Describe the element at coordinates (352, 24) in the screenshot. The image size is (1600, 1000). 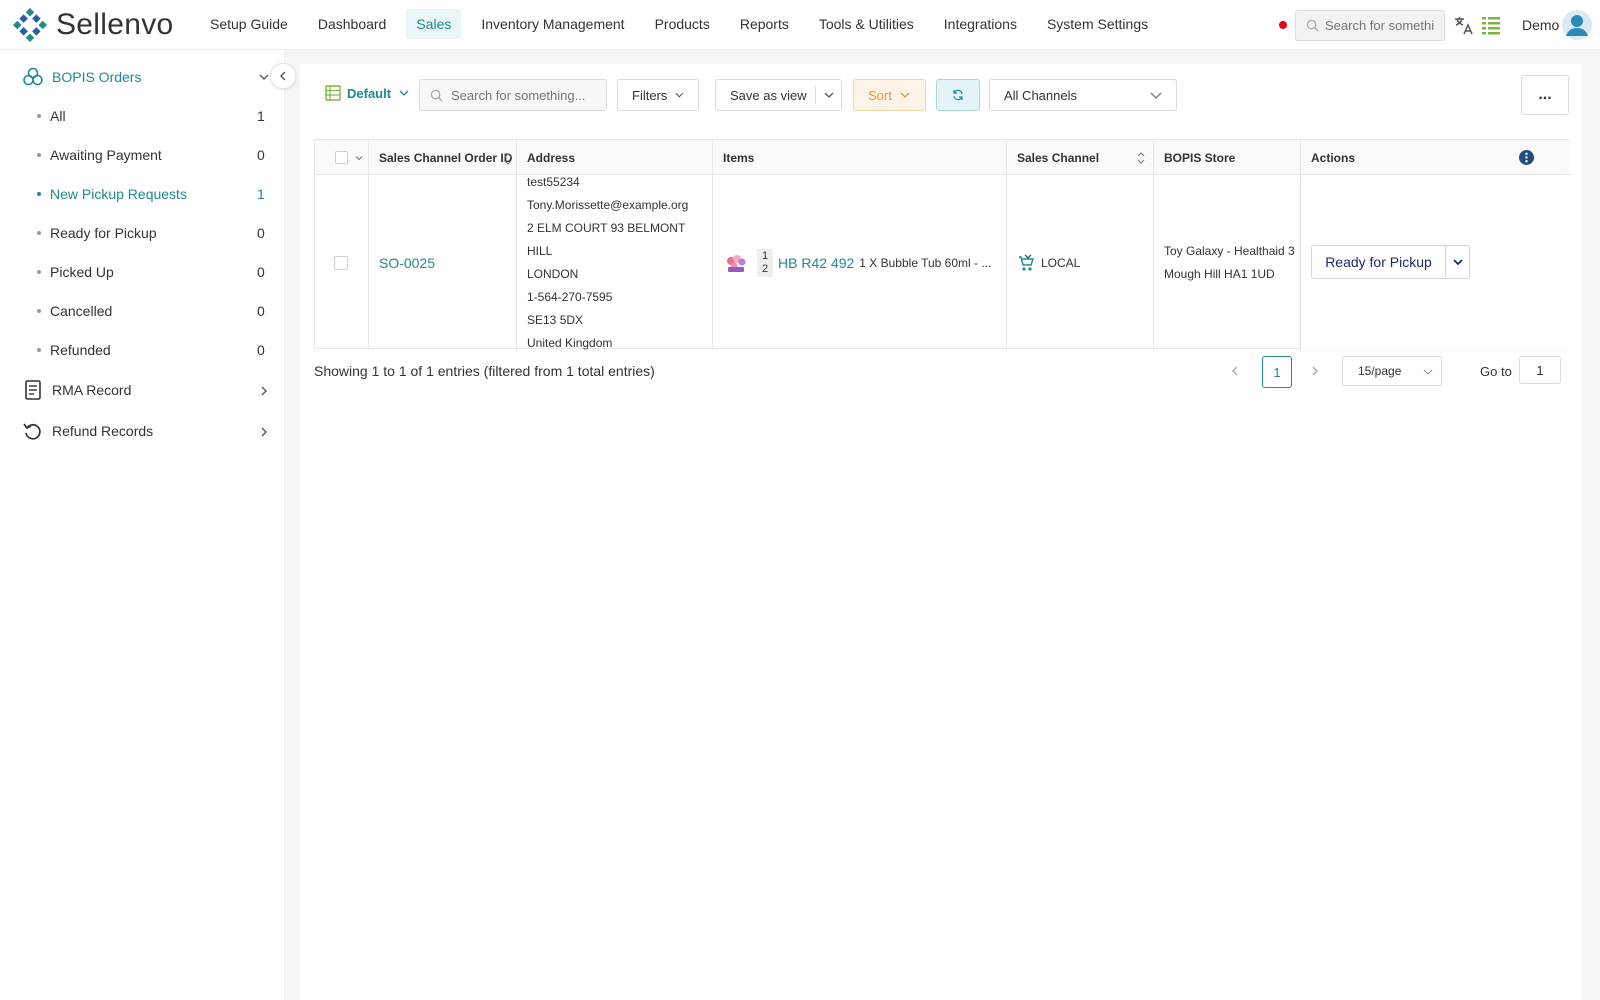
I see `nav-dashboard: Dashboard` at that location.